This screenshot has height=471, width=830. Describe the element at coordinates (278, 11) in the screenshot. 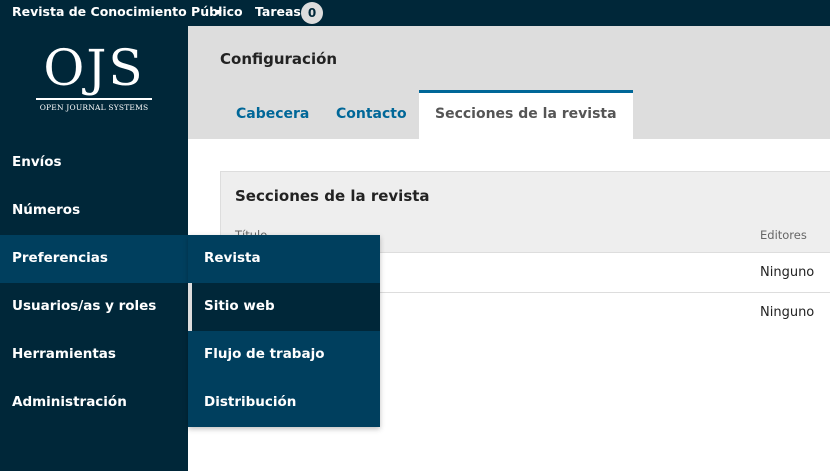

I see `tasks-link: Tareas` at that location.